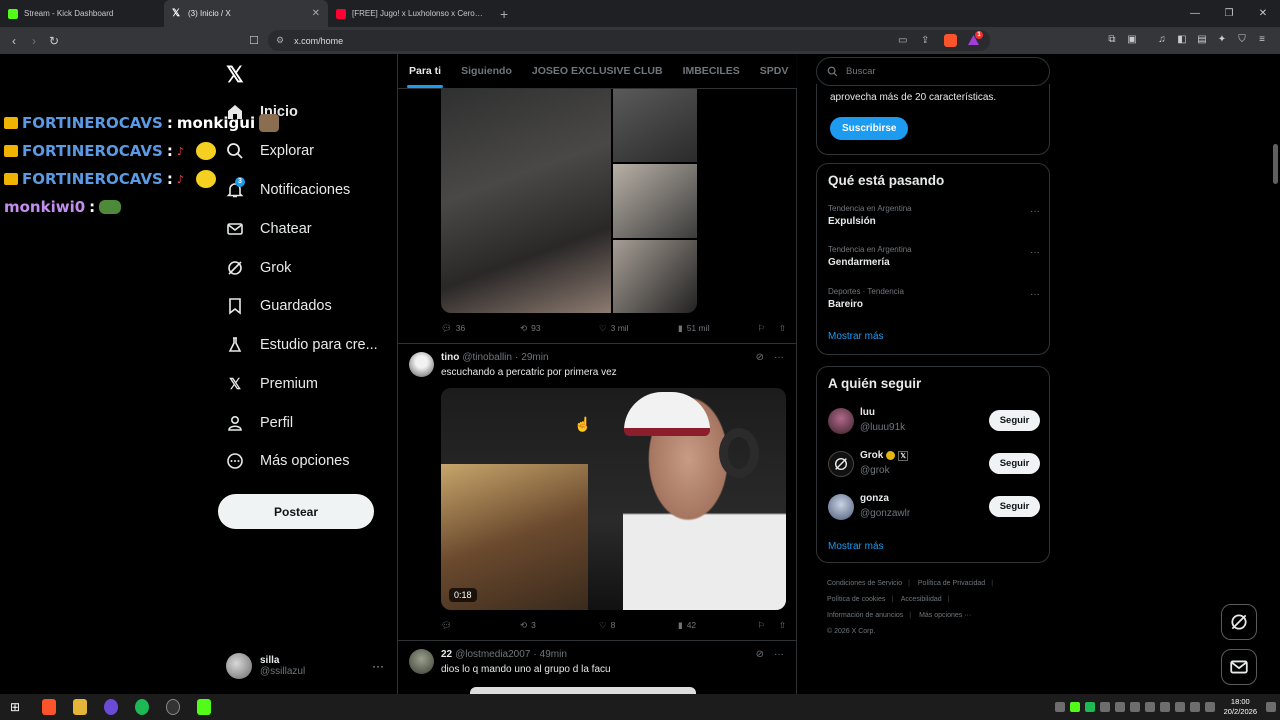 Image resolution: width=1280 pixels, height=720 pixels. What do you see at coordinates (975, 39) in the screenshot?
I see `brave-rewards-icon: 1` at bounding box center [975, 39].